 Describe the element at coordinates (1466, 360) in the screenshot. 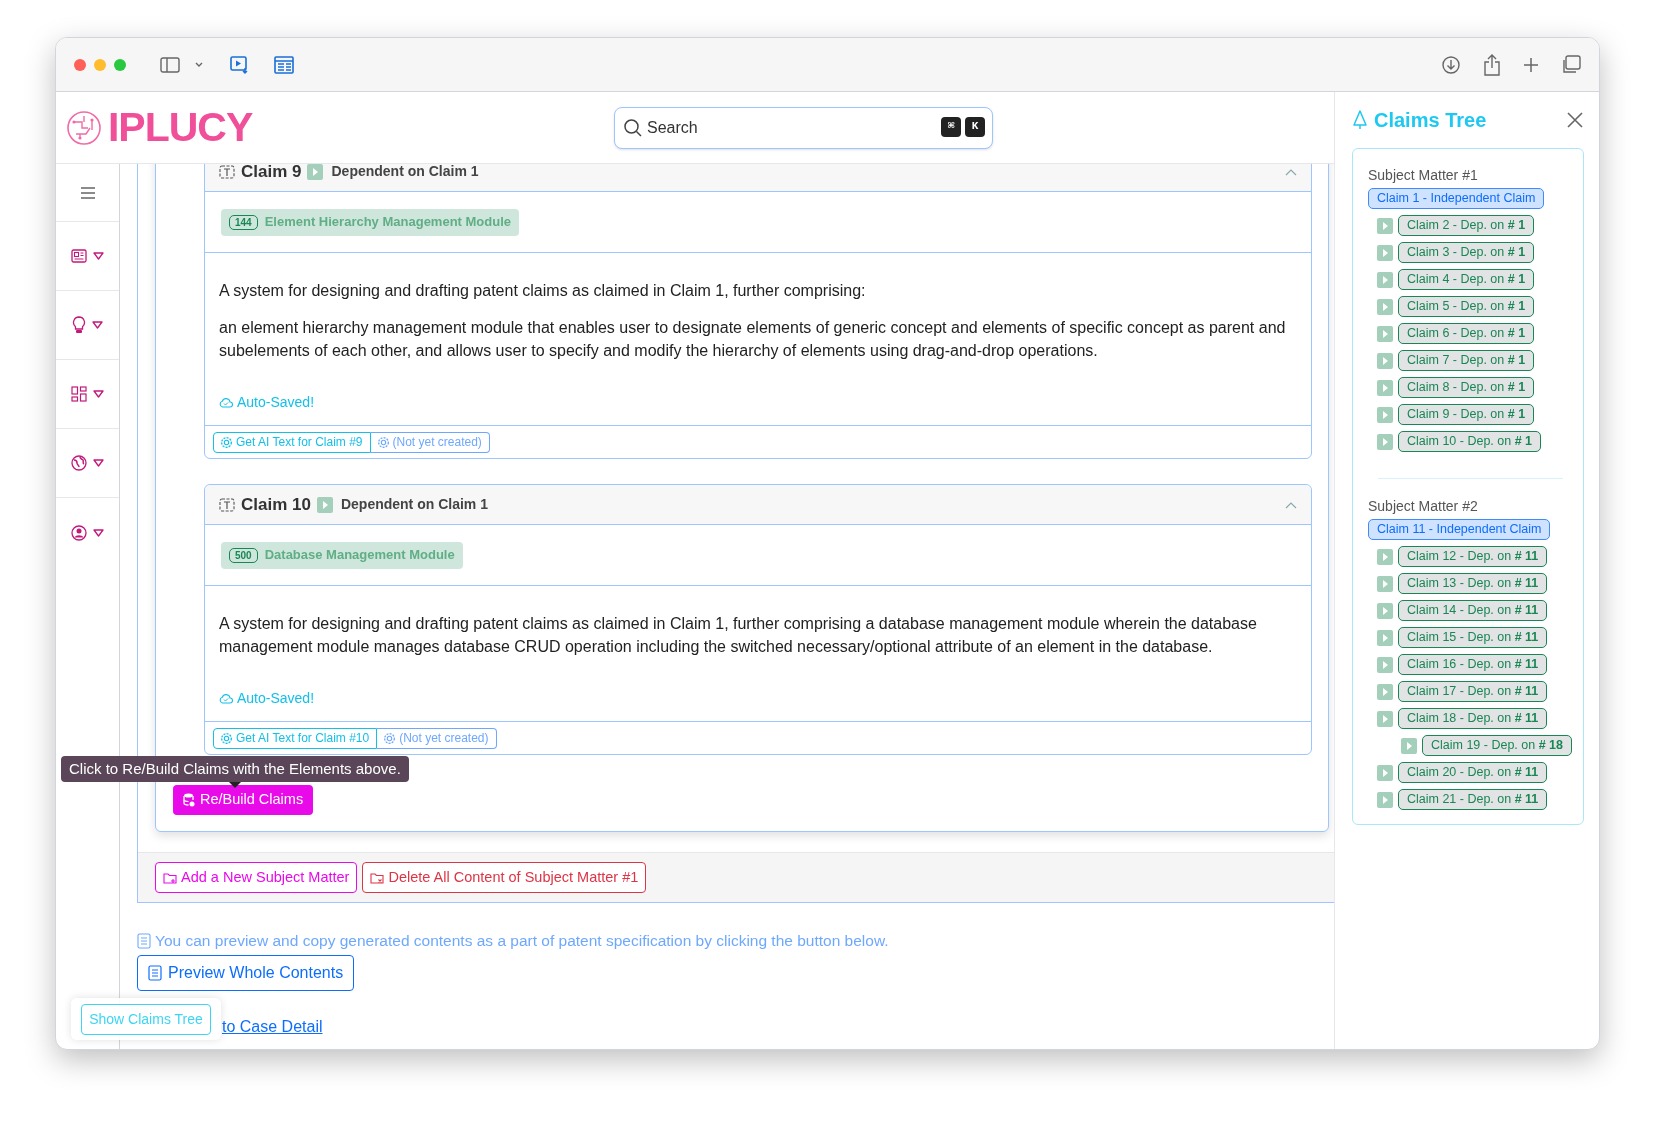

I see `dependent-claim-chip: Claim 7 - Dep. on # 1` at that location.